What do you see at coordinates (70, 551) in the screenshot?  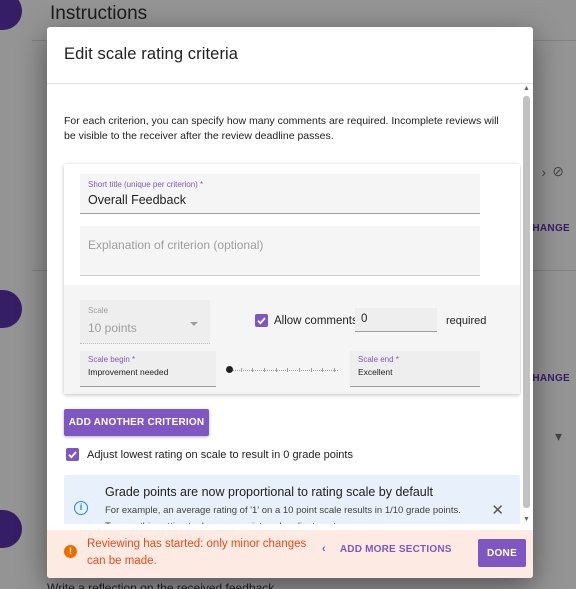 I see `warning-icon: !` at bounding box center [70, 551].